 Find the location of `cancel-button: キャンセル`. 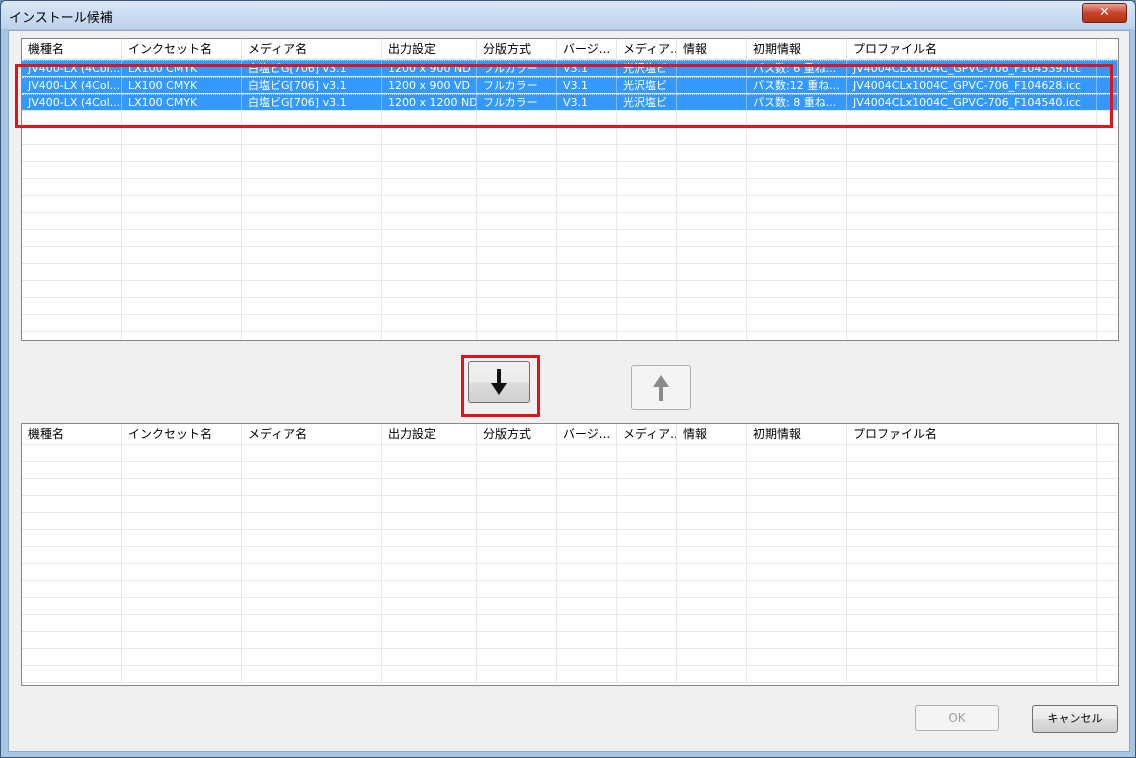

cancel-button: キャンセル is located at coordinates (1075, 719).